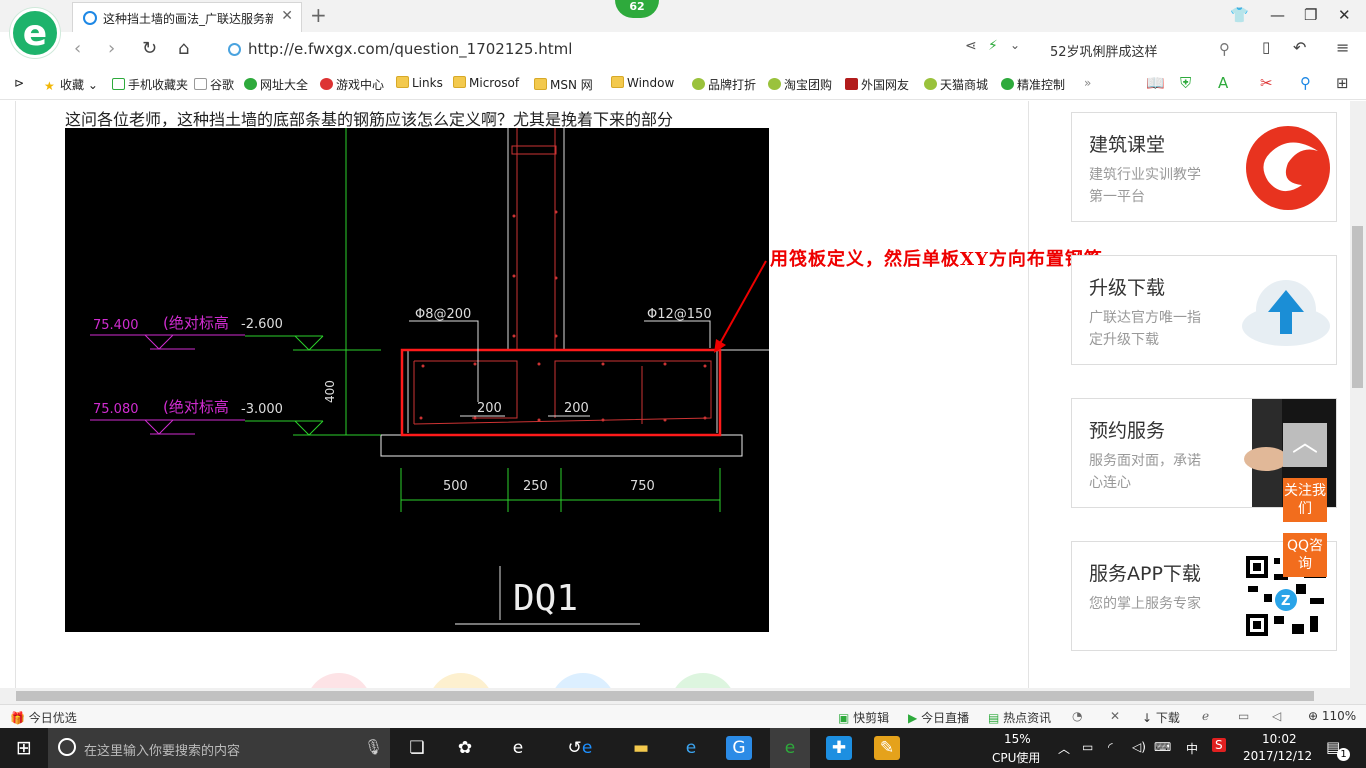 Image resolution: width=1366 pixels, height=768 pixels. I want to click on close-window-button: ✕, so click(1344, 15).